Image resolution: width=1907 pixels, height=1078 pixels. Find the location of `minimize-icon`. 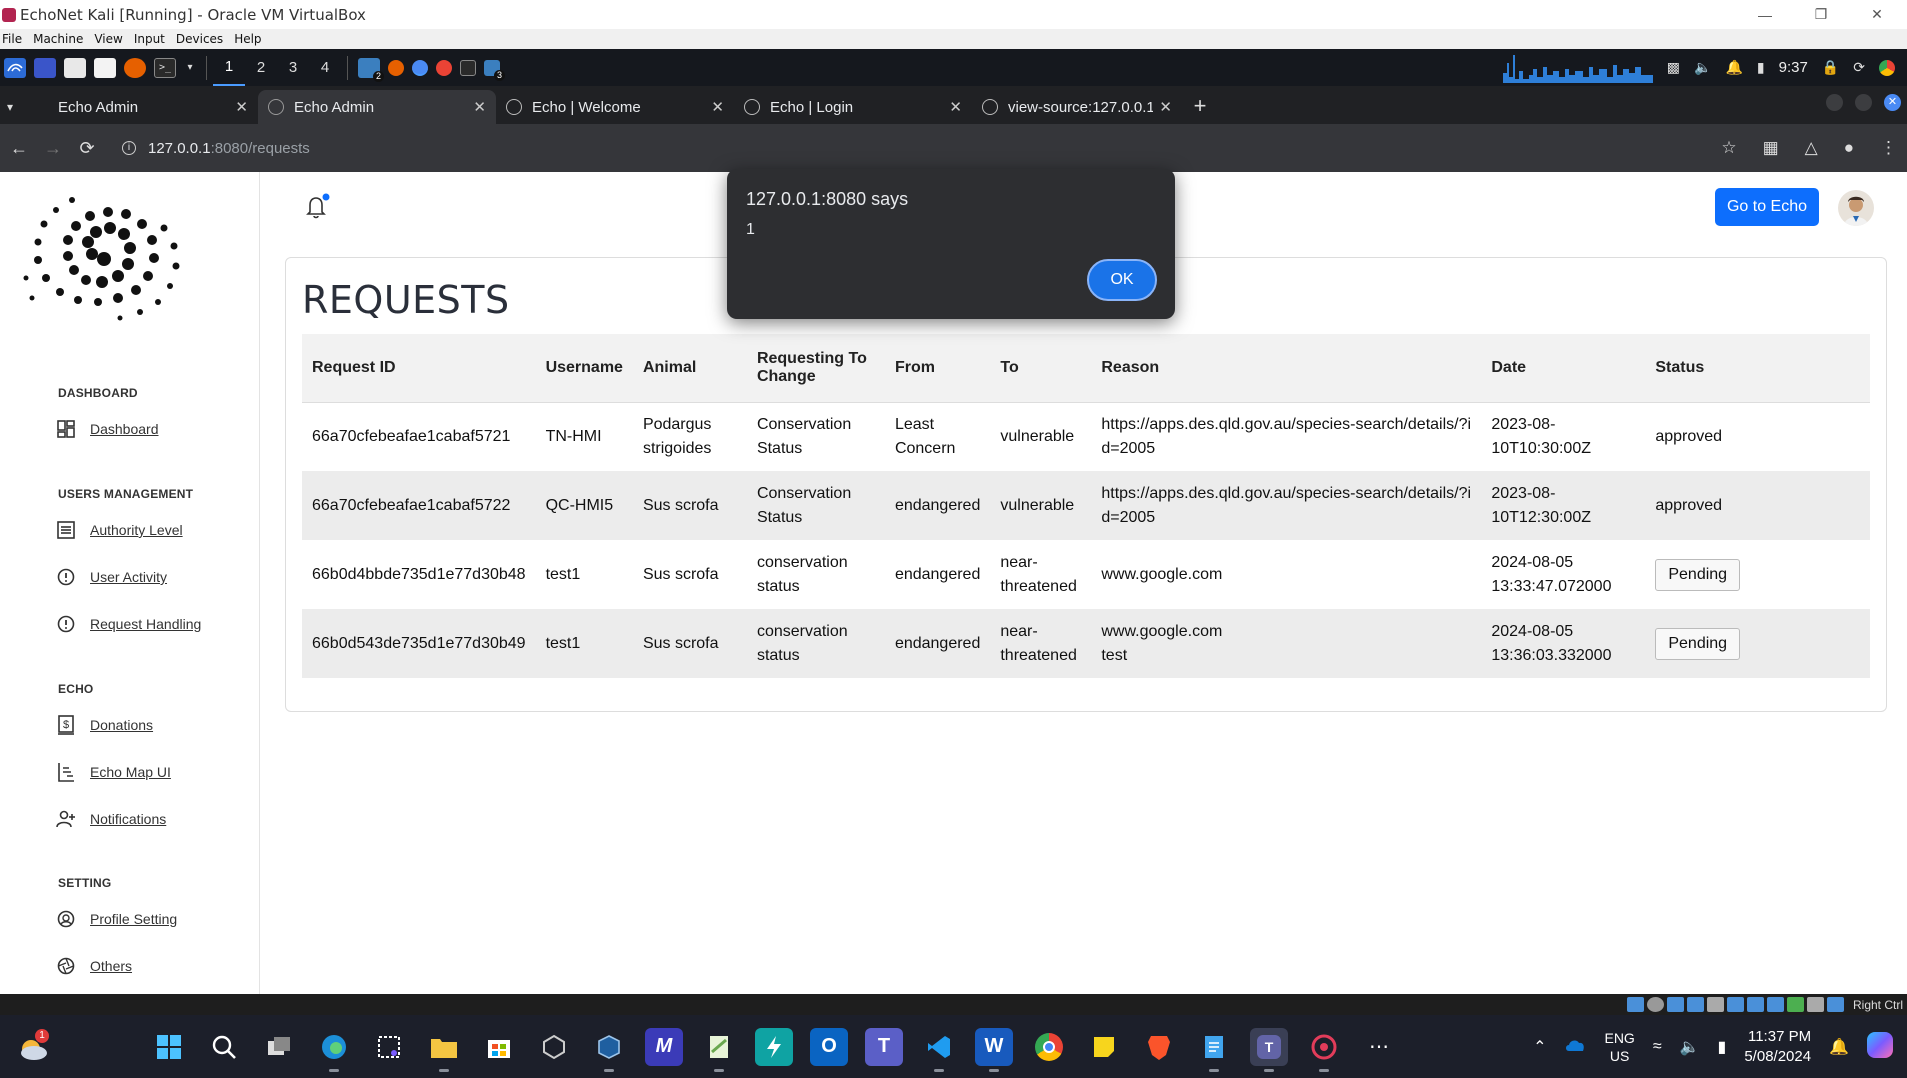

minimize-icon is located at coordinates (1834, 102).